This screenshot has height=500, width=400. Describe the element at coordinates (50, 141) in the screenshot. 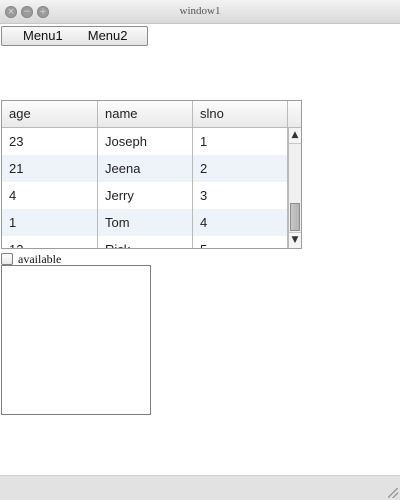

I see `cell-age: 23` at that location.